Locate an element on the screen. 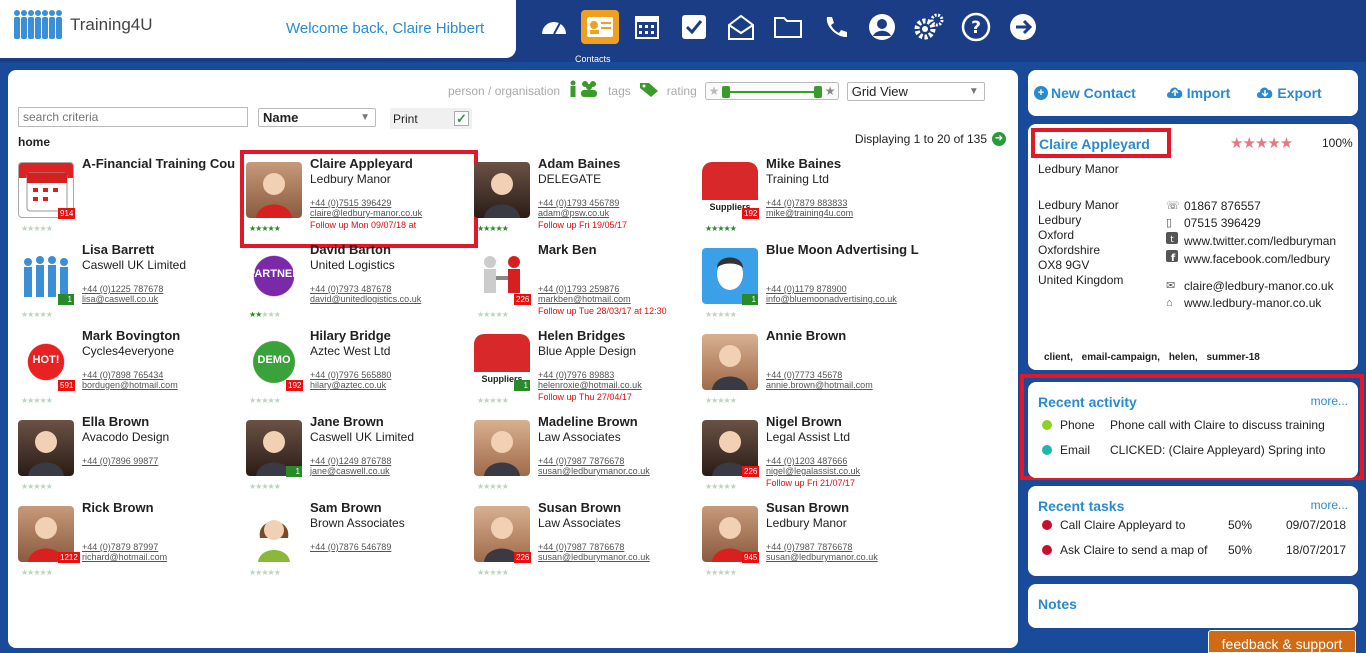 The width and height of the screenshot is (1366, 653). contact-phone: +44 (0)7879 883833 is located at coordinates (806, 203).